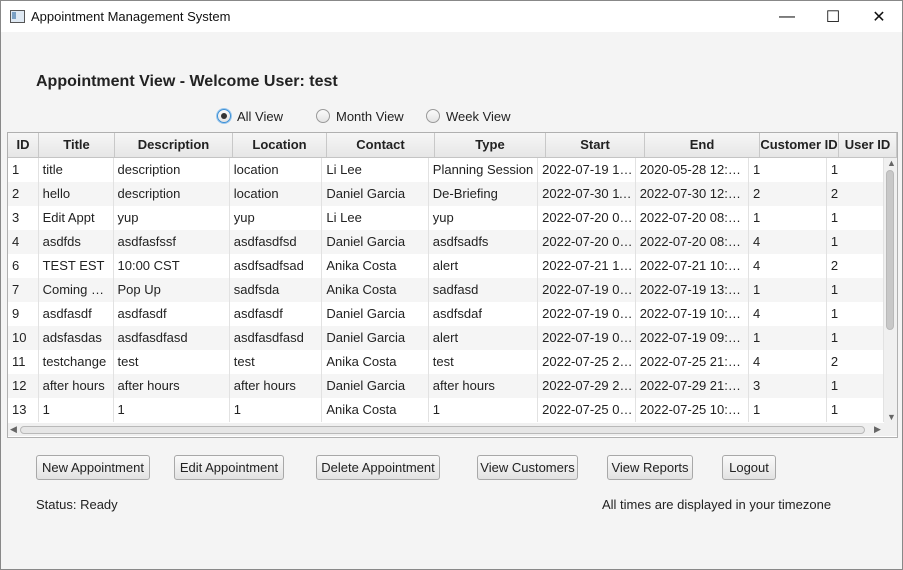 The image size is (903, 570). I want to click on table-cell: 2, so click(856, 362).